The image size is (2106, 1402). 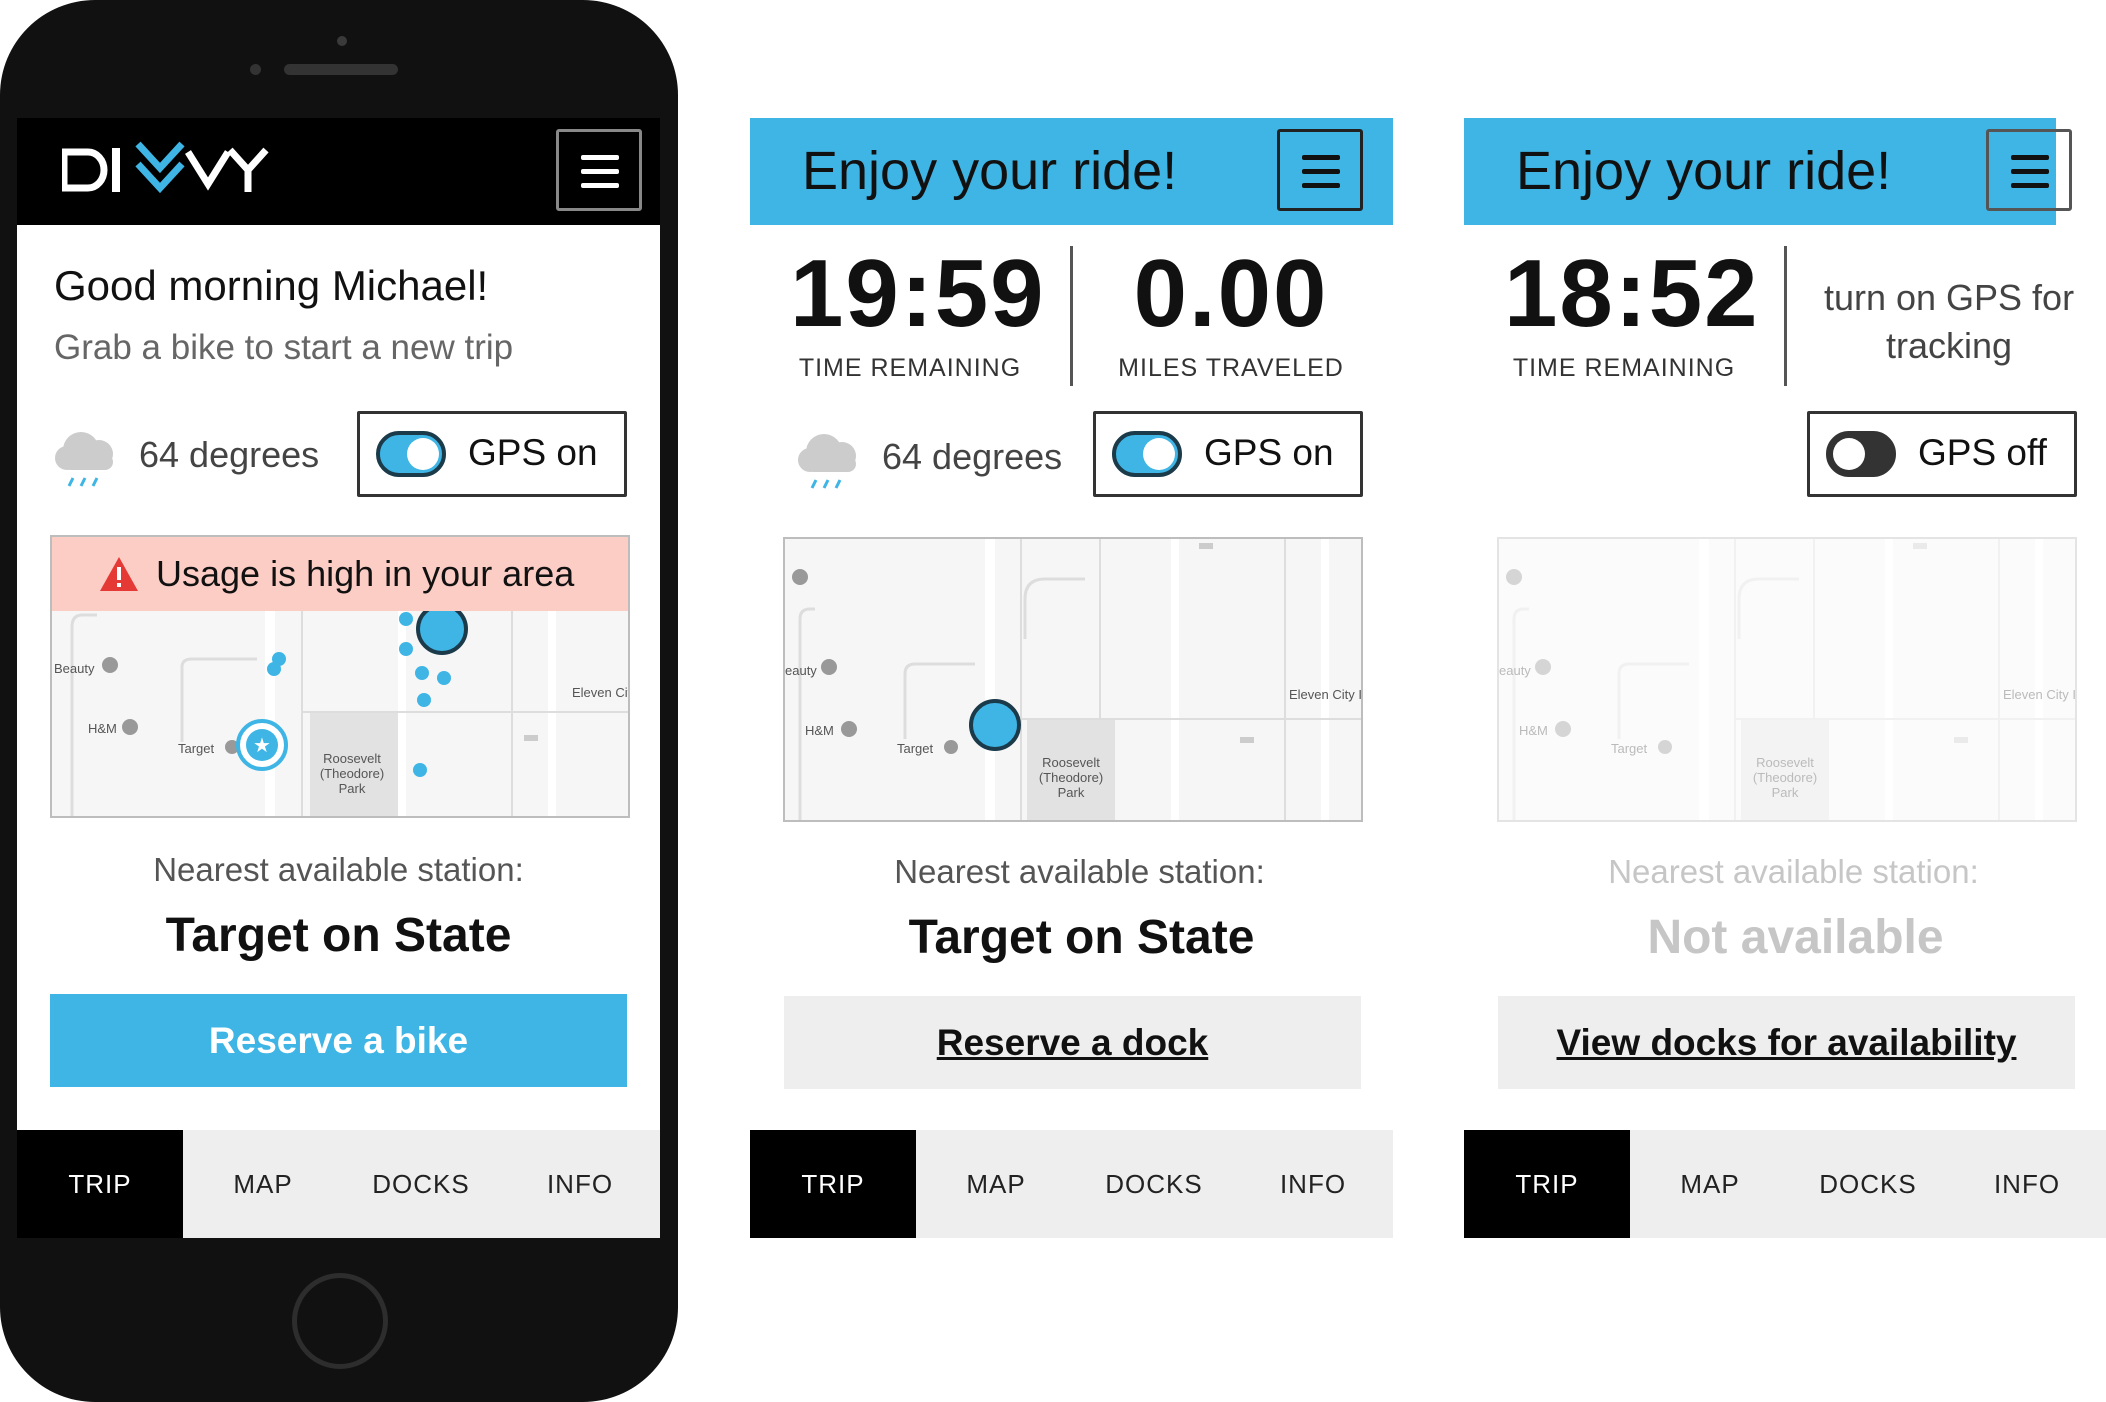 What do you see at coordinates (1949, 321) in the screenshot?
I see `gps-tracking-note: turn on GPS for tracking` at bounding box center [1949, 321].